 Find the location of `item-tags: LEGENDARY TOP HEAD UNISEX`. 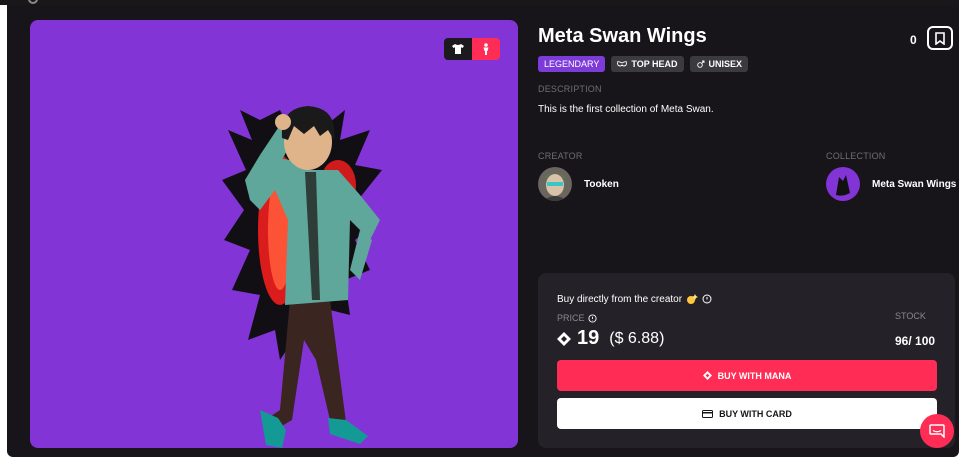

item-tags: LEGENDARY TOP HEAD UNISEX is located at coordinates (643, 64).